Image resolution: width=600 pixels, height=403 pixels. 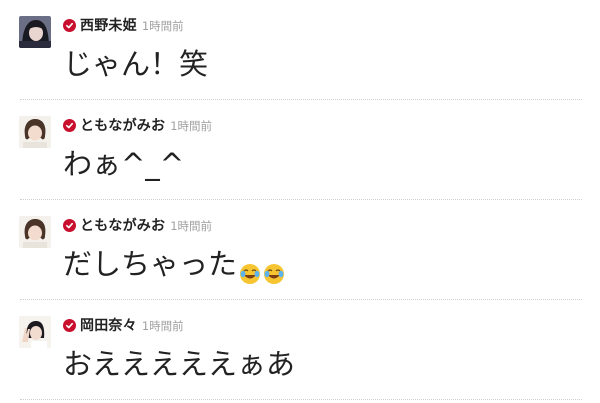 What do you see at coordinates (150, 264) in the screenshot?
I see `comment-text-content: だしちゃった` at bounding box center [150, 264].